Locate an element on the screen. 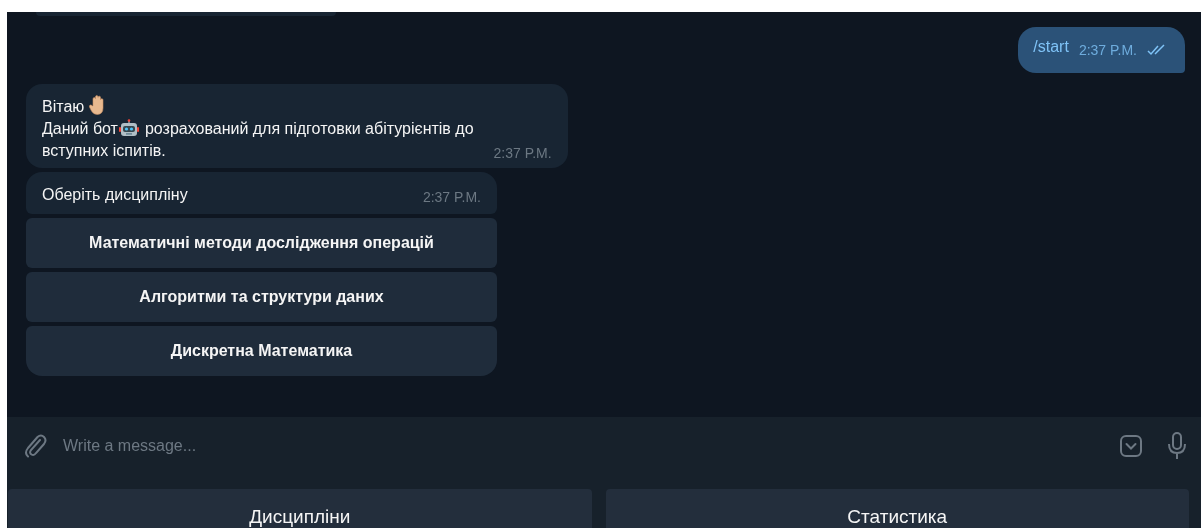 The height and width of the screenshot is (528, 1201). inline-button: Алгоритми та структури даних is located at coordinates (261, 297).